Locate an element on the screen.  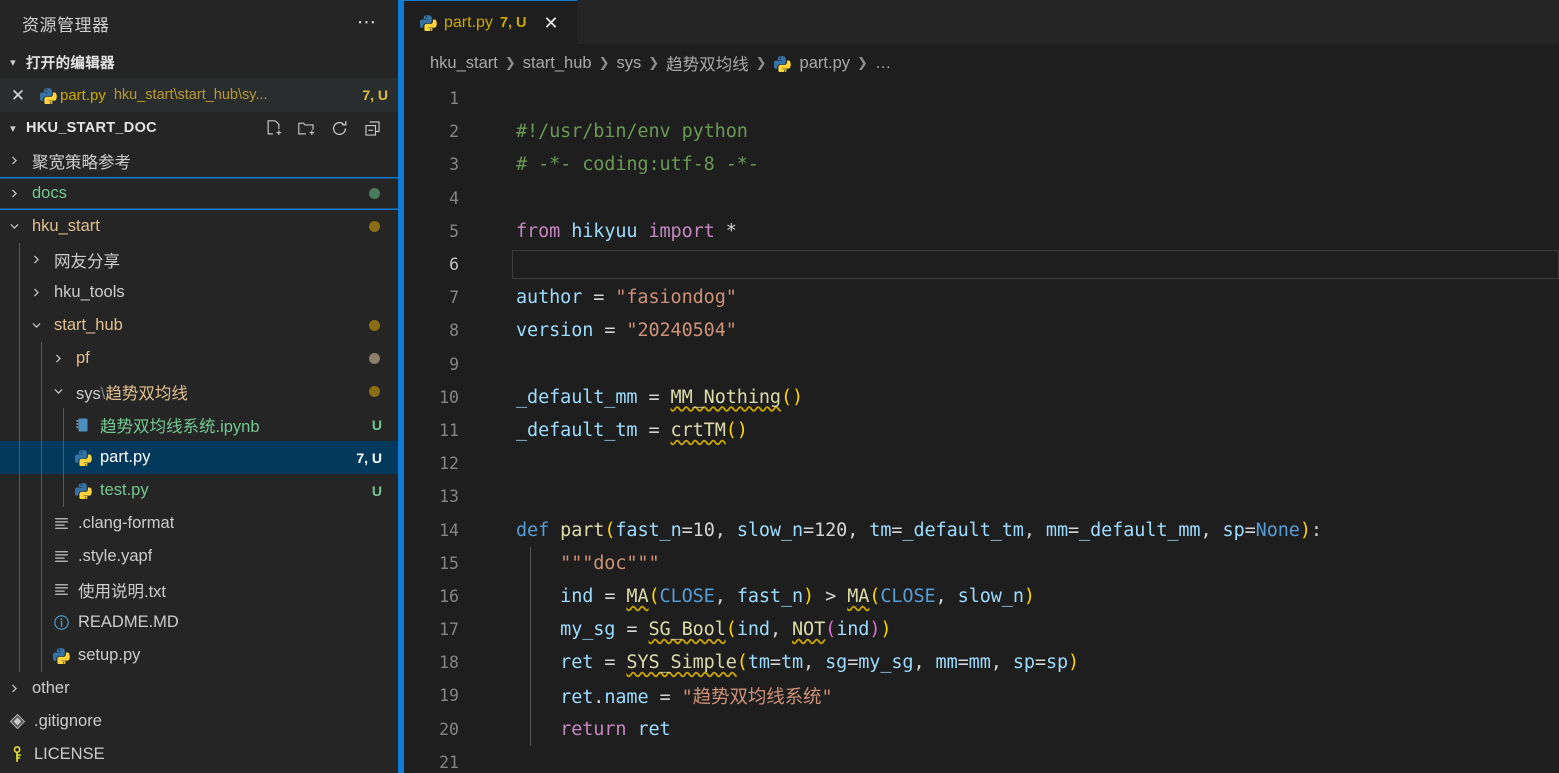
code-line: 12 is located at coordinates (981, 463).